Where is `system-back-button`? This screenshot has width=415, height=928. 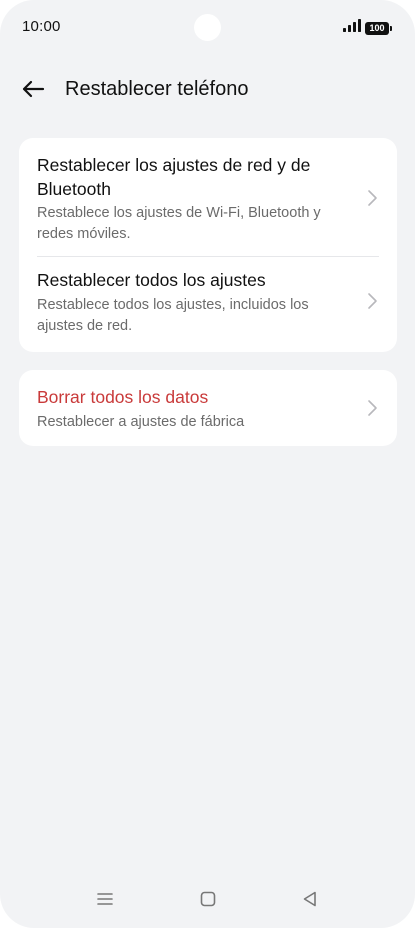
system-back-button is located at coordinates (310, 901).